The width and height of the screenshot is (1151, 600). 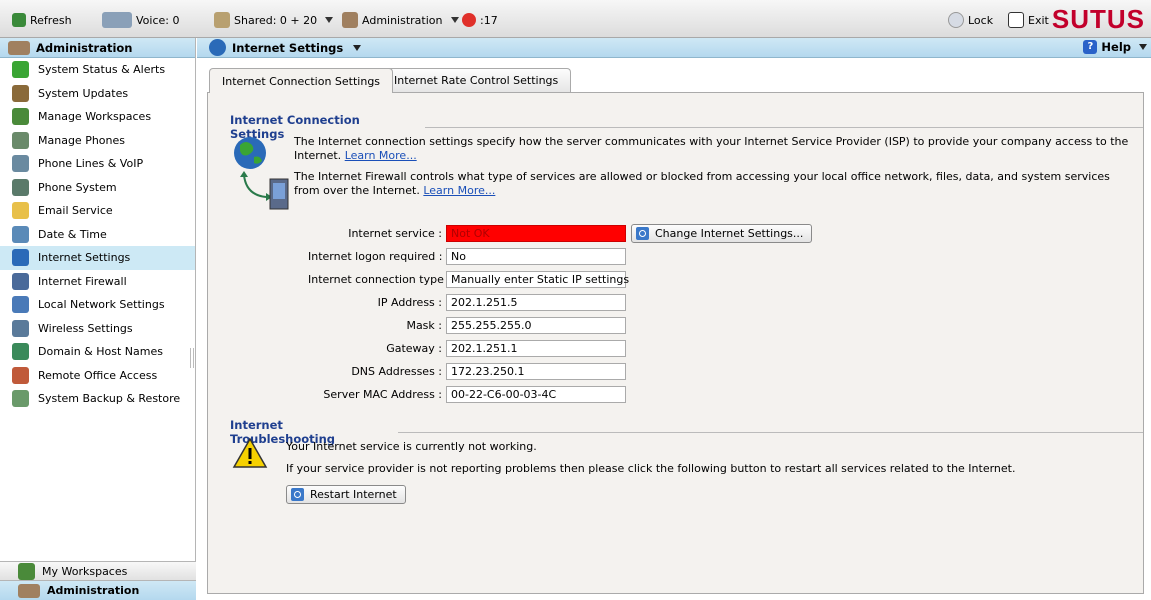 What do you see at coordinates (97, 258) in the screenshot?
I see `sidebar-item: Internet Settings` at bounding box center [97, 258].